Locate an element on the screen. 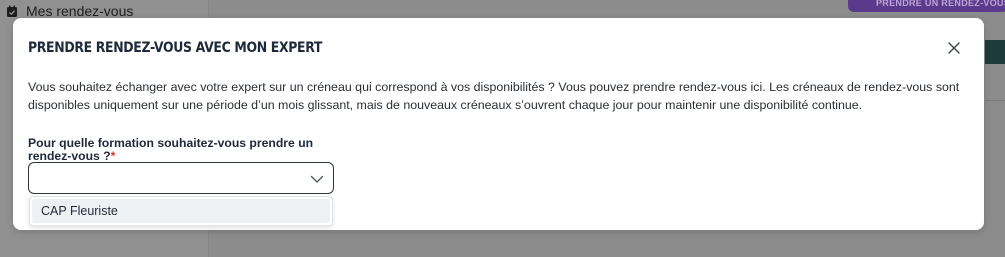 This screenshot has height=257, width=1005. book-appointment-button: PRENDRE UN RENDEZ-VOUS EN LIGNE is located at coordinates (926, 6).